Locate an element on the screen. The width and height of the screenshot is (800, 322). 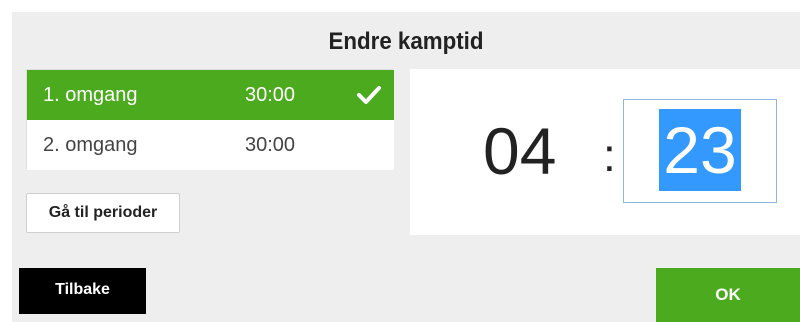
seconds-value: 23 is located at coordinates (700, 150).